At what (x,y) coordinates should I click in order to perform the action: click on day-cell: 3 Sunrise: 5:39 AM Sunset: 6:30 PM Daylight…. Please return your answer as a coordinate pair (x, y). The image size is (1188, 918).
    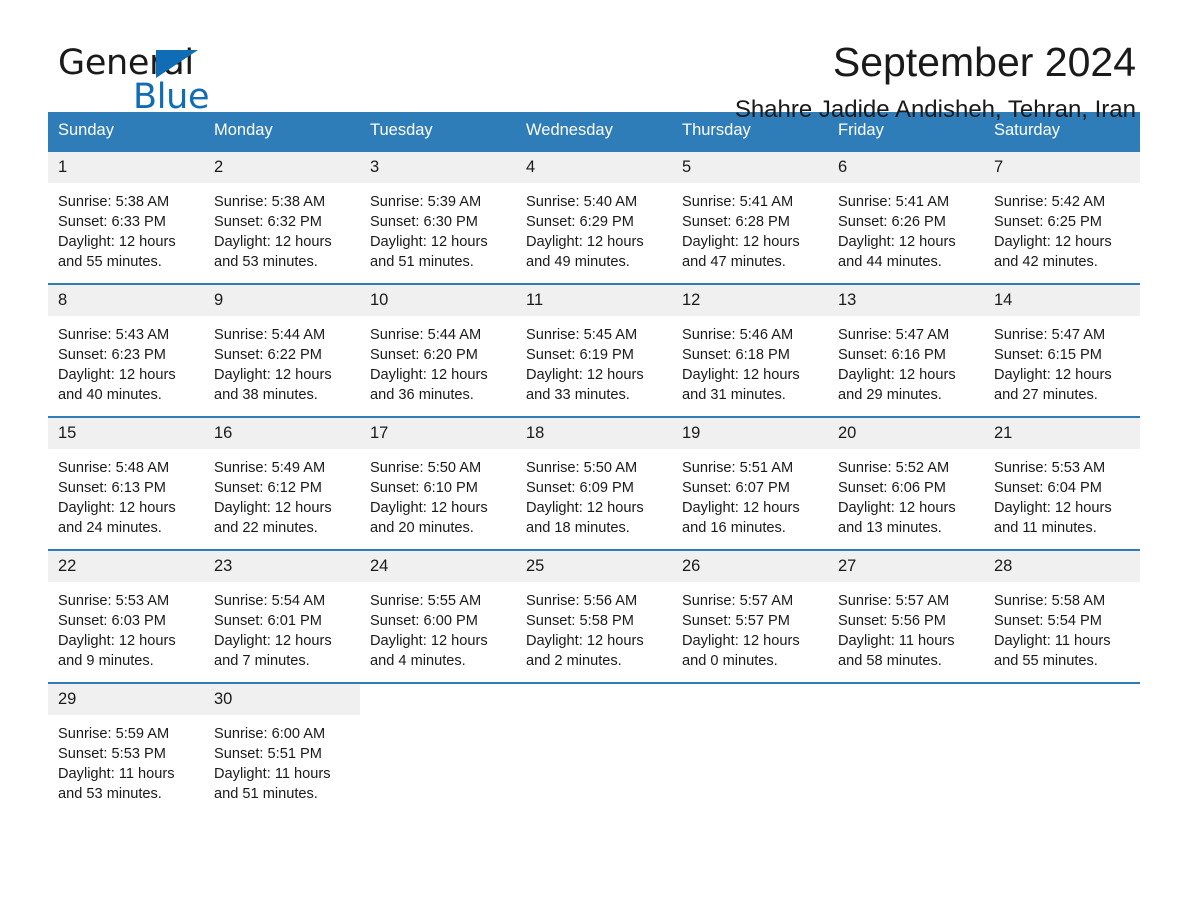
    Looking at the image, I should click on (438, 217).